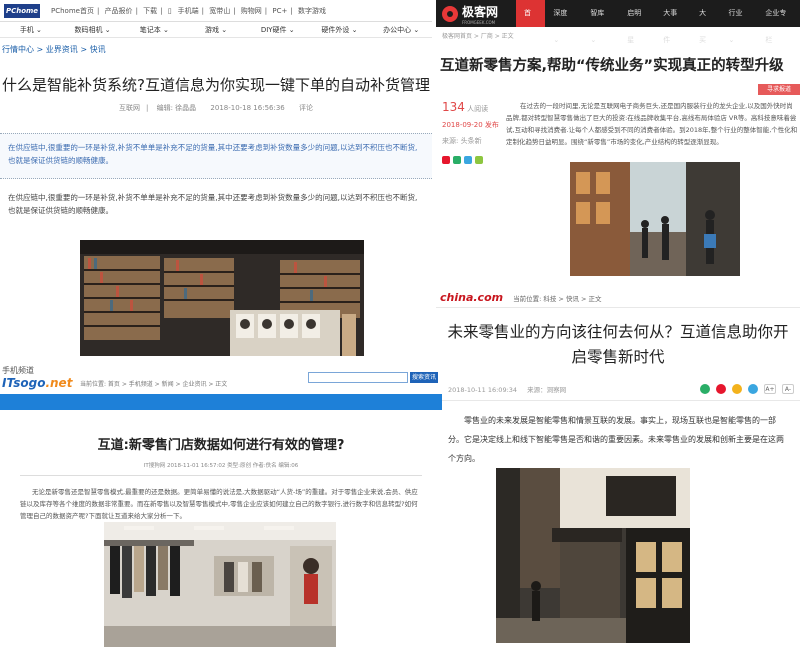 Image resolution: width=800 pixels, height=647 pixels. Describe the element at coordinates (176, 108) in the screenshot. I see `article-editor: 编辑: 徐晶晶` at that location.